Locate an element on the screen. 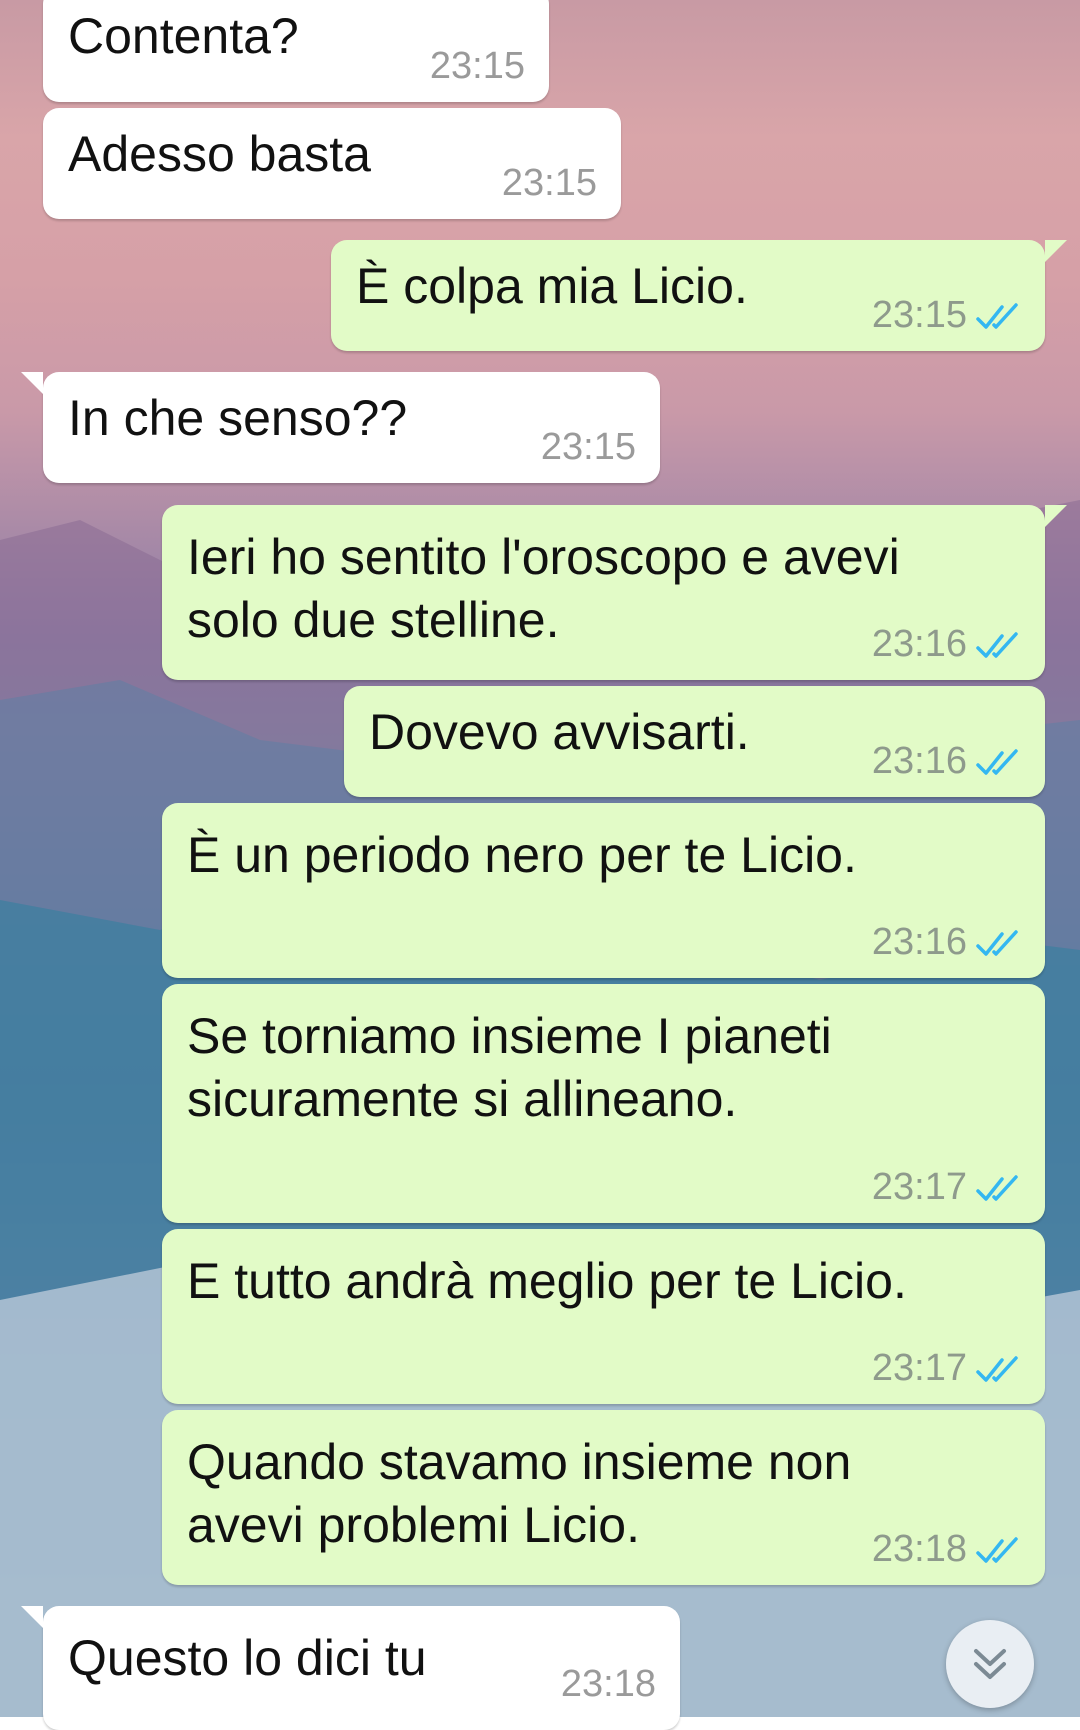 Image resolution: width=1080 pixels, height=1730 pixels. incoming-message: In che senso?? 23:15 is located at coordinates (340, 427).